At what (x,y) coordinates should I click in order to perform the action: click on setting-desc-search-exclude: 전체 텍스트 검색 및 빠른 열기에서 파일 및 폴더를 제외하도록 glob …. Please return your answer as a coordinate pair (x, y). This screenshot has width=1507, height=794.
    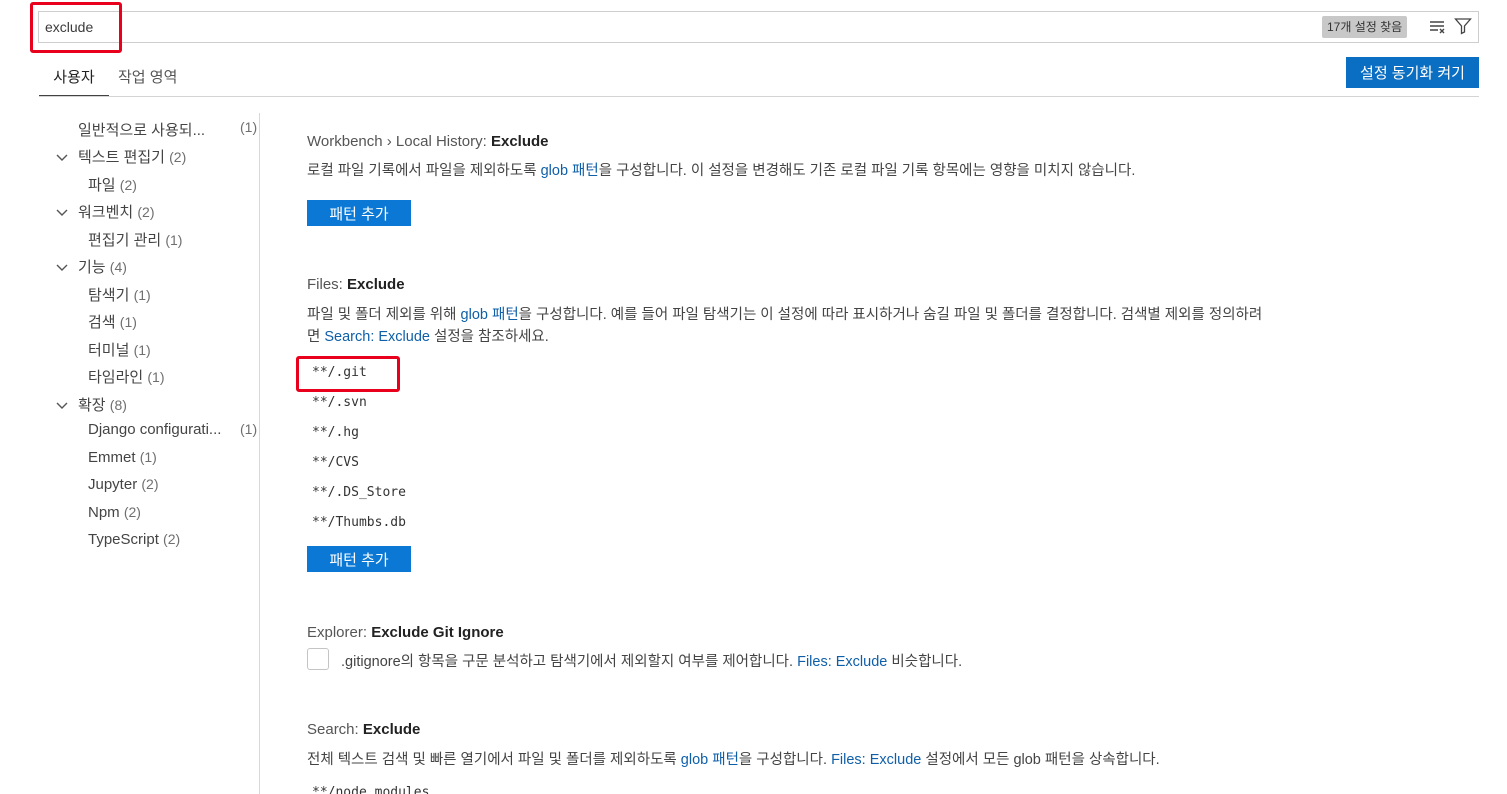
    Looking at the image, I should click on (733, 760).